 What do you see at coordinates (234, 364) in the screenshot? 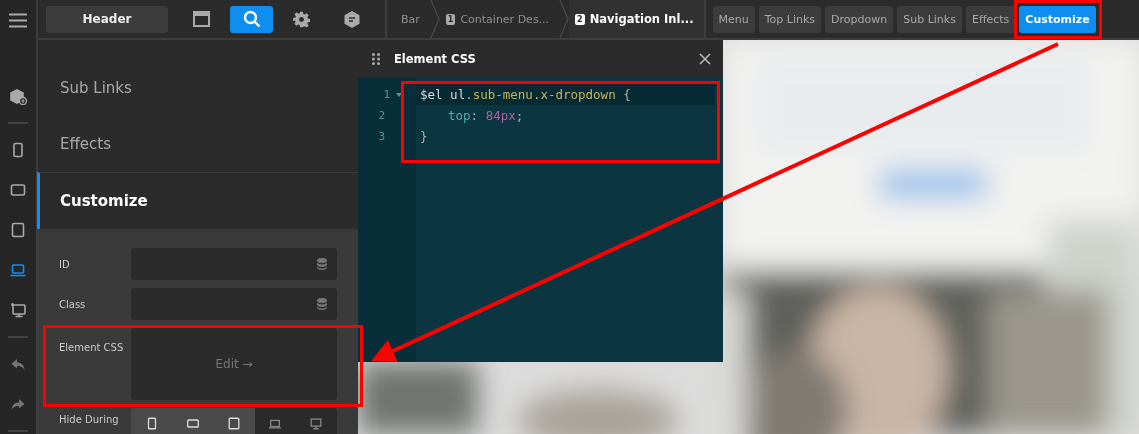
I see `edit-button: Edit →` at bounding box center [234, 364].